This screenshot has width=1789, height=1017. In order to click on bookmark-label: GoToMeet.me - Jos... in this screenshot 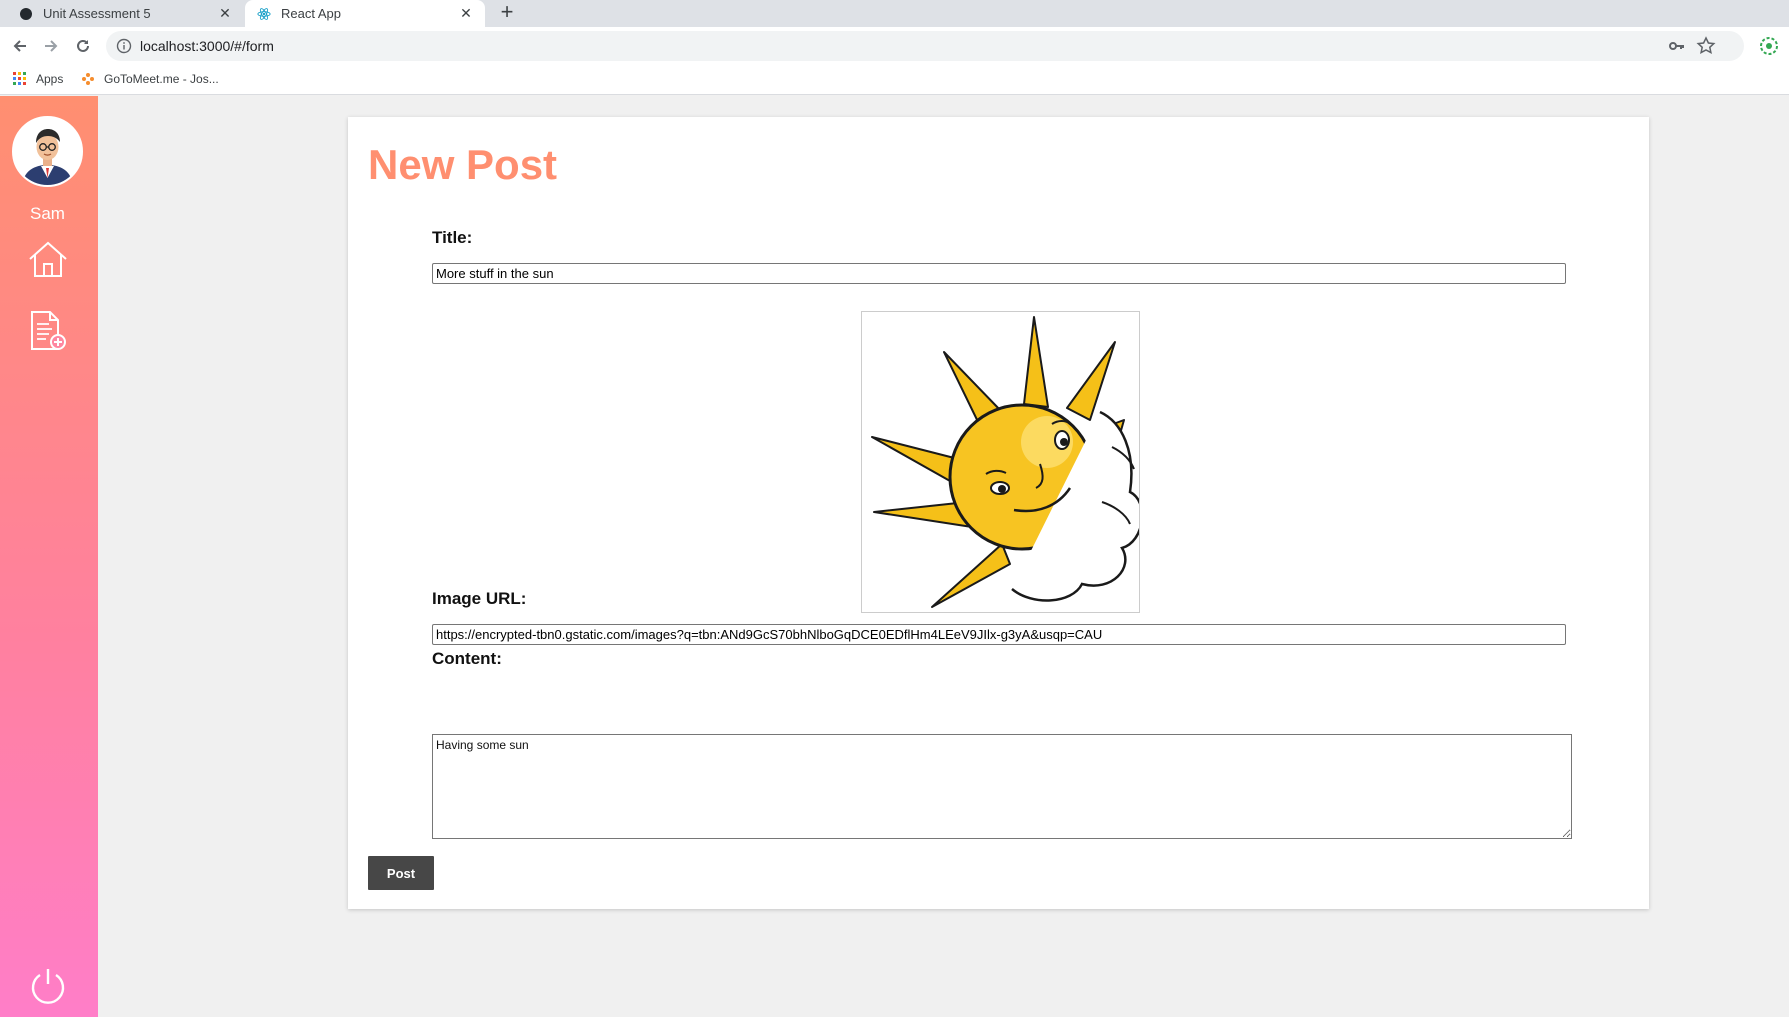, I will do `click(161, 79)`.